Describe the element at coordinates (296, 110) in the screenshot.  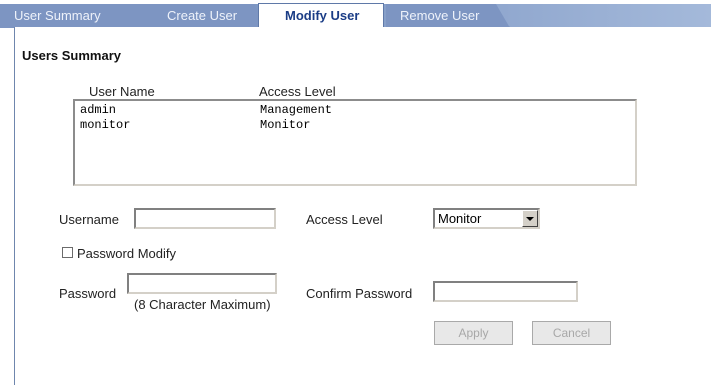
I see `list-item-access-level: Management` at that location.